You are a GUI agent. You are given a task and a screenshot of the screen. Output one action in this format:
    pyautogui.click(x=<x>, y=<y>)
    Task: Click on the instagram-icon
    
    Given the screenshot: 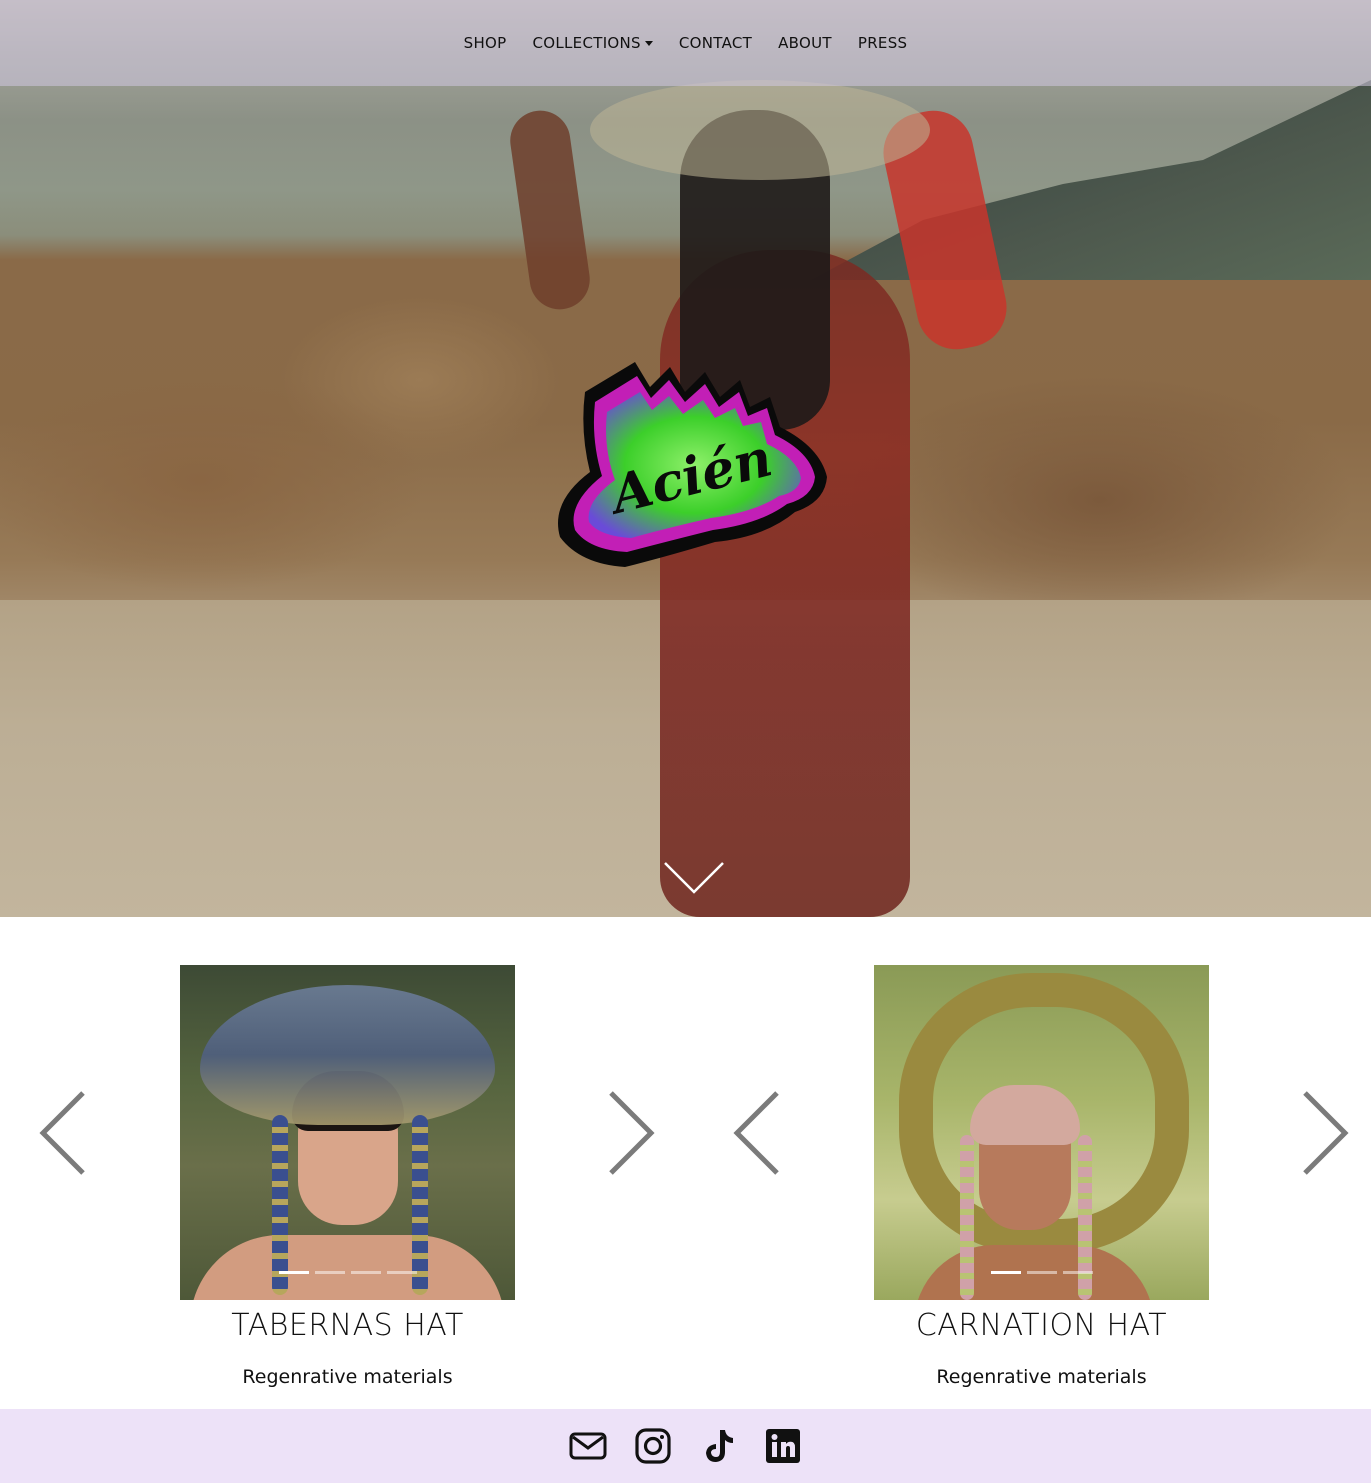 What is the action you would take?
    pyautogui.click(x=653, y=1446)
    